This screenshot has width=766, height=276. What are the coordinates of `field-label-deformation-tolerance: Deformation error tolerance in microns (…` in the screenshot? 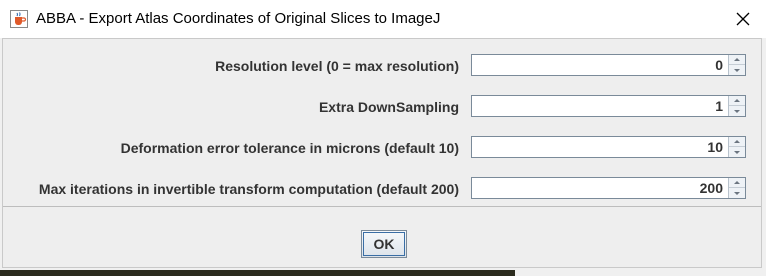 It's located at (289, 148).